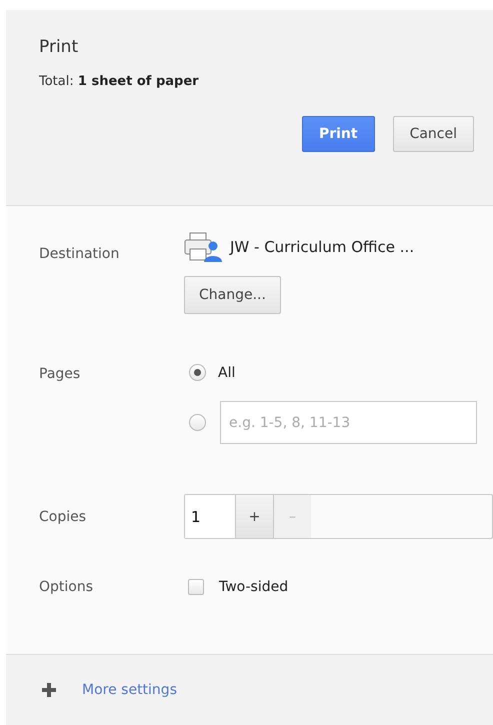  Describe the element at coordinates (119, 81) in the screenshot. I see `total-sheets: Total: 1 sheet of paper` at that location.